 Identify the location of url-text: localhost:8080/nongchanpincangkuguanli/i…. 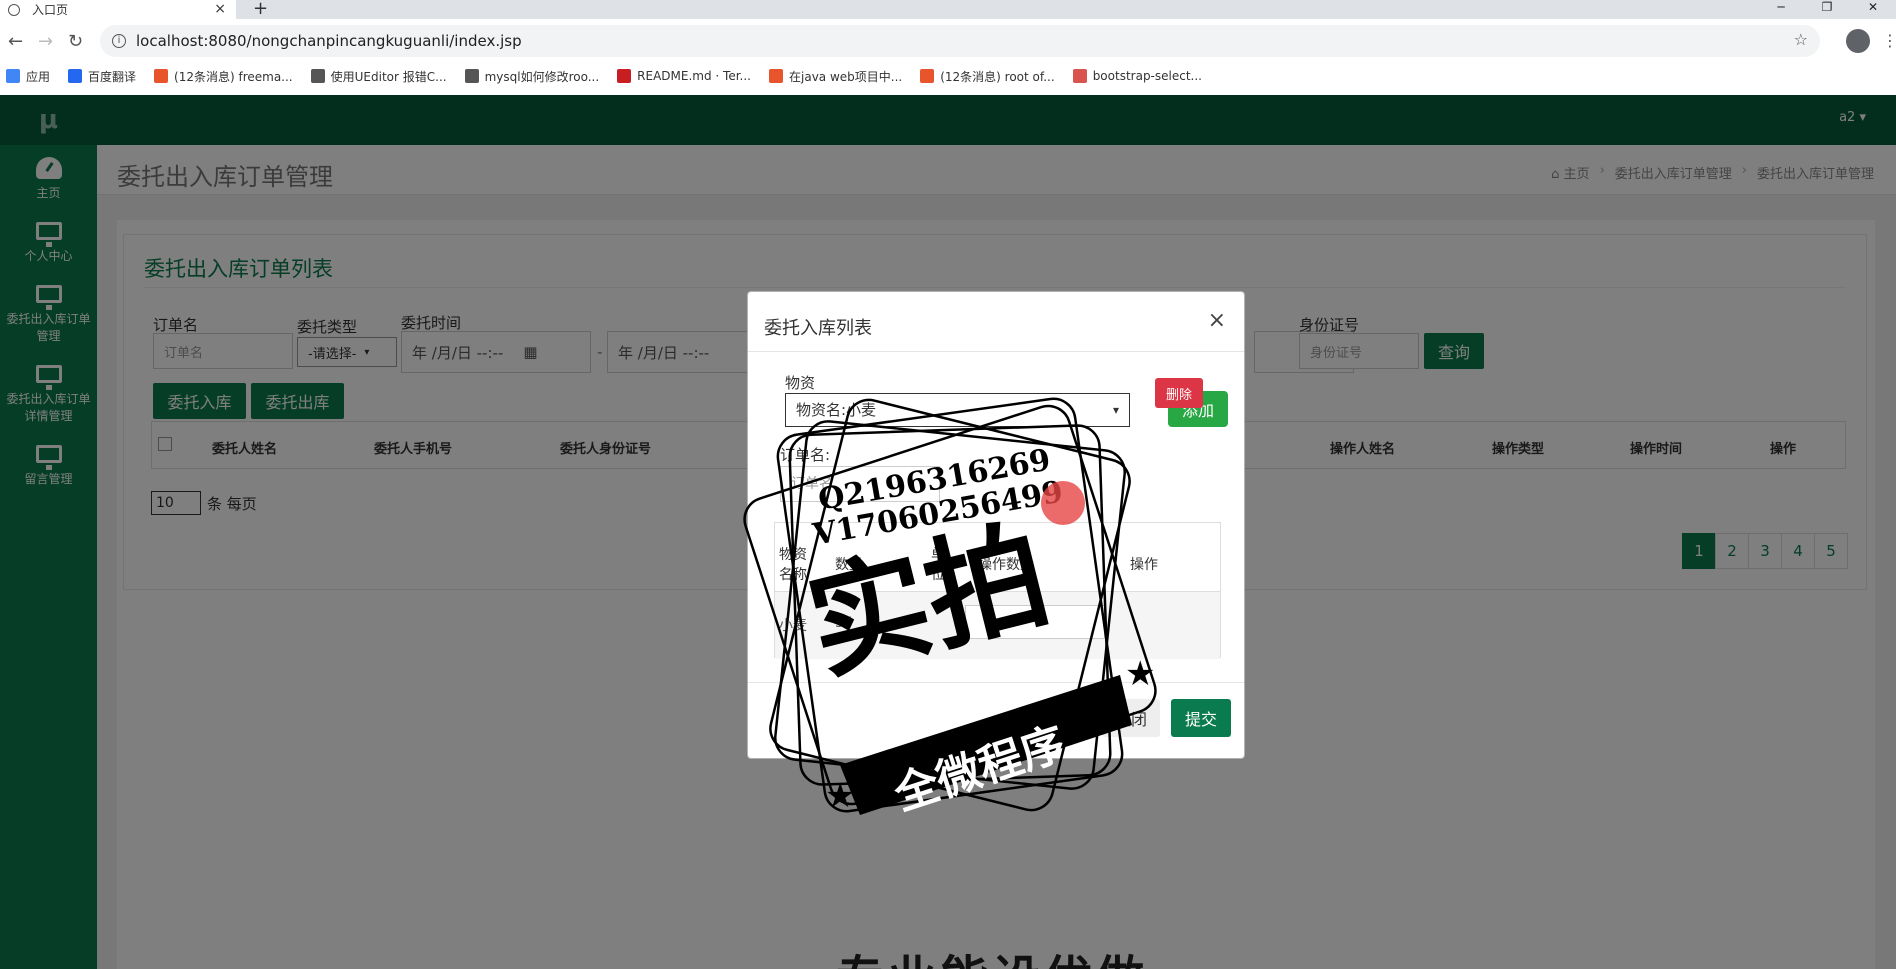
(329, 41).